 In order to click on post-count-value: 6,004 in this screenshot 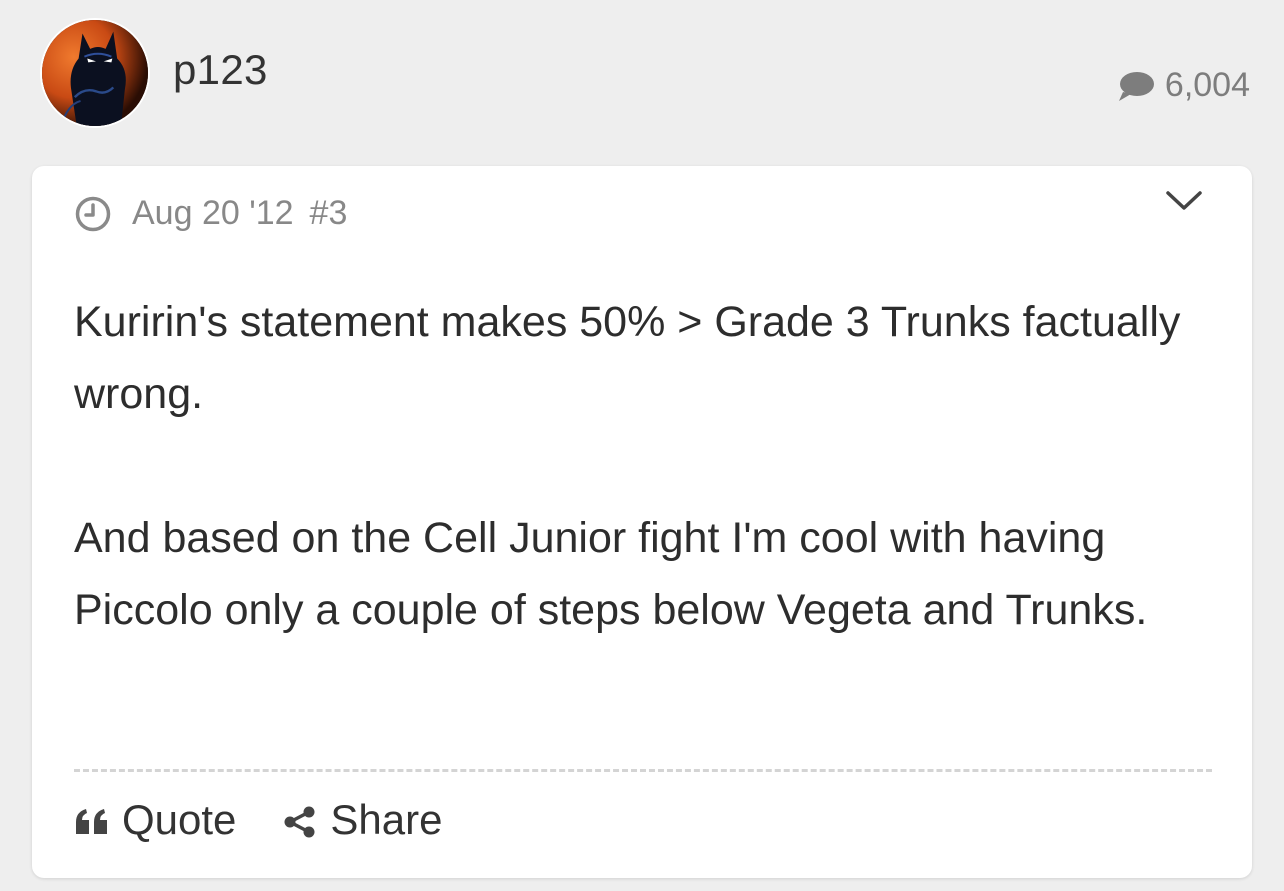, I will do `click(1207, 85)`.